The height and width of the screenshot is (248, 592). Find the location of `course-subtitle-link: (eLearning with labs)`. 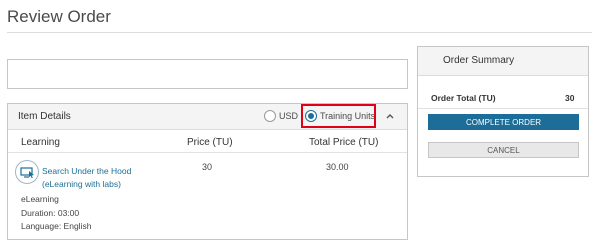

course-subtitle-link: (eLearning with labs) is located at coordinates (81, 184).